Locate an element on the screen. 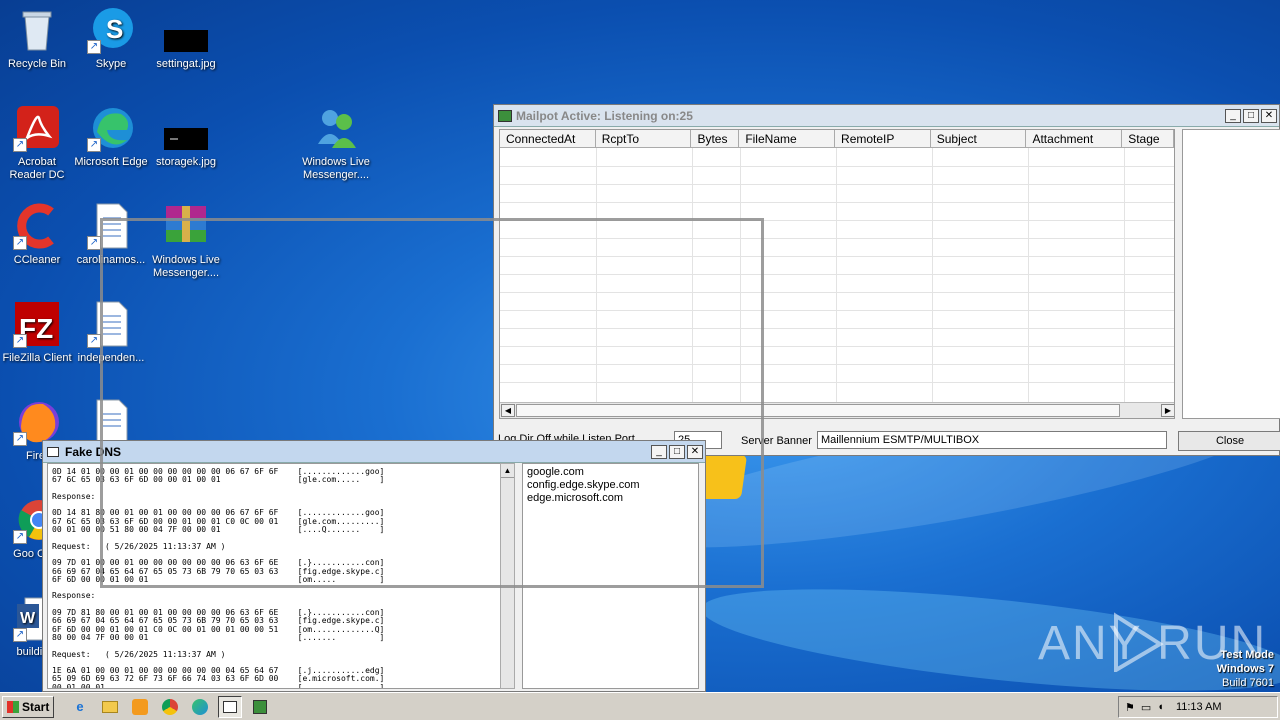 The image size is (1280, 720). os-build-label: Build 7601 is located at coordinates (1248, 683).